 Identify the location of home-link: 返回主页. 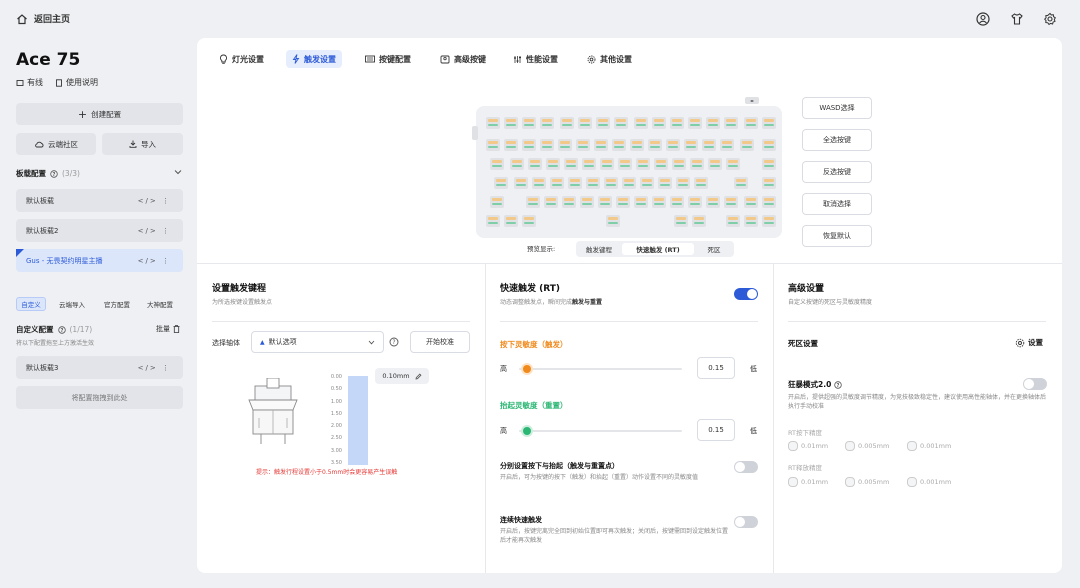
(43, 18).